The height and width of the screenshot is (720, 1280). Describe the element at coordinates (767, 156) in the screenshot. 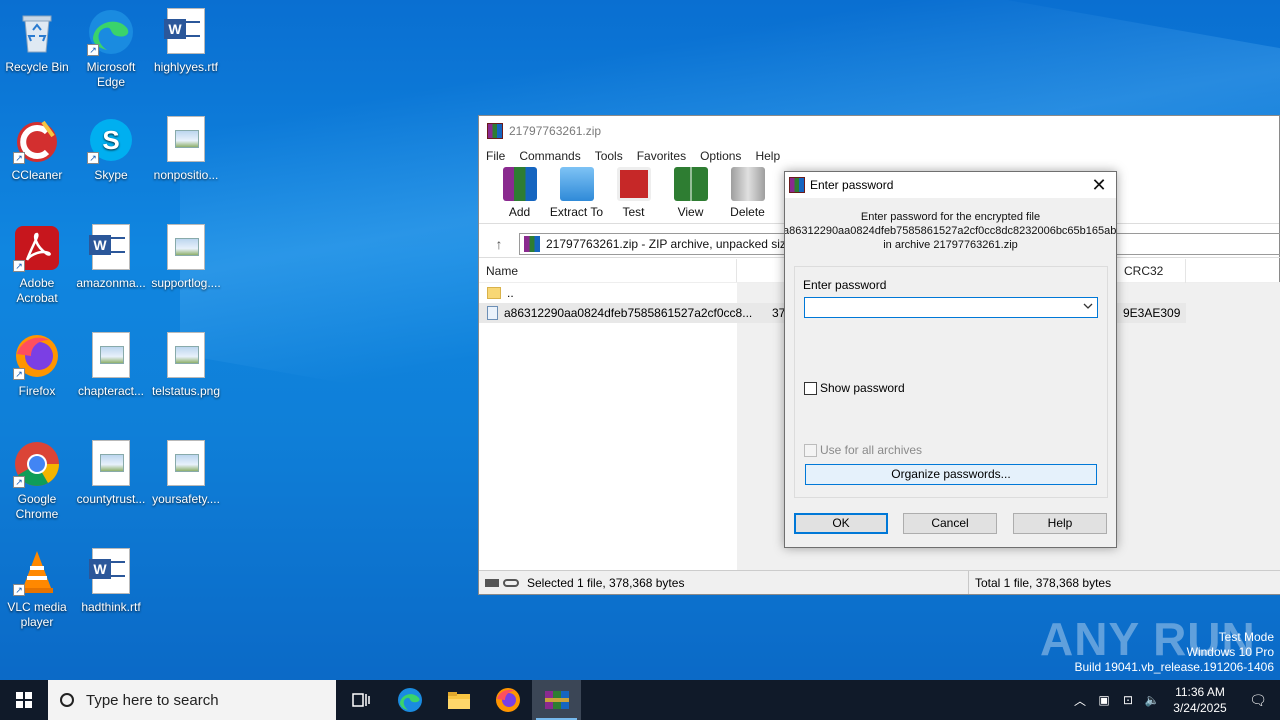

I see `menu-help: Help` at that location.